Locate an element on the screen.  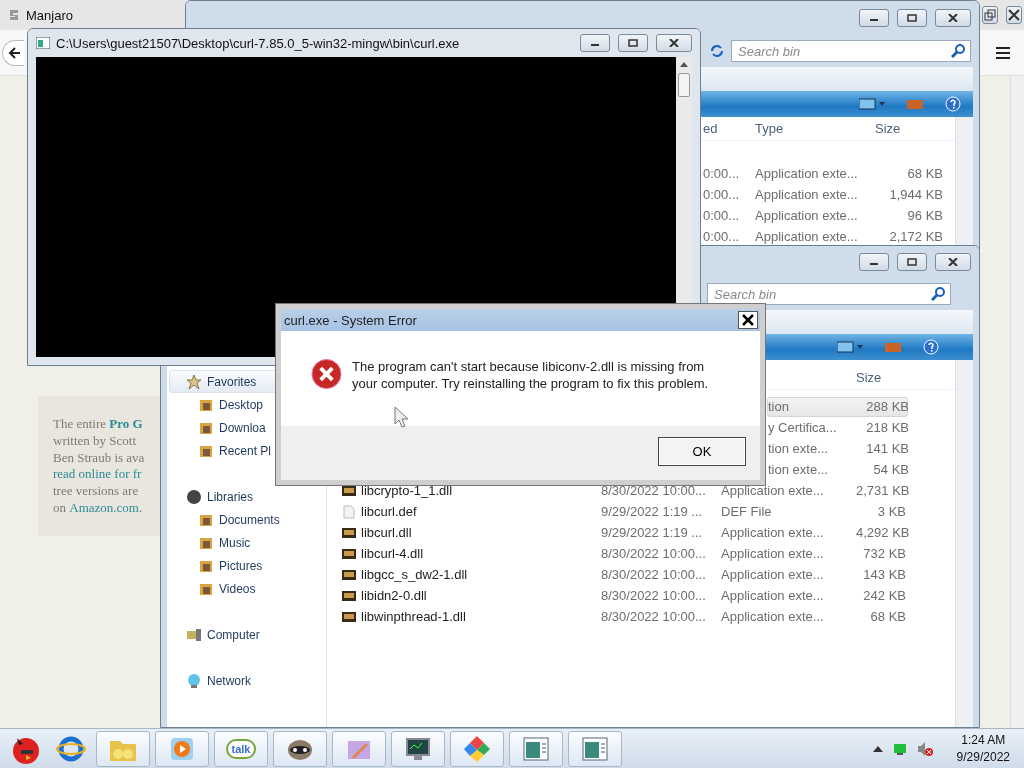
table-cell-text: 96 KB is located at coordinates (924, 215).